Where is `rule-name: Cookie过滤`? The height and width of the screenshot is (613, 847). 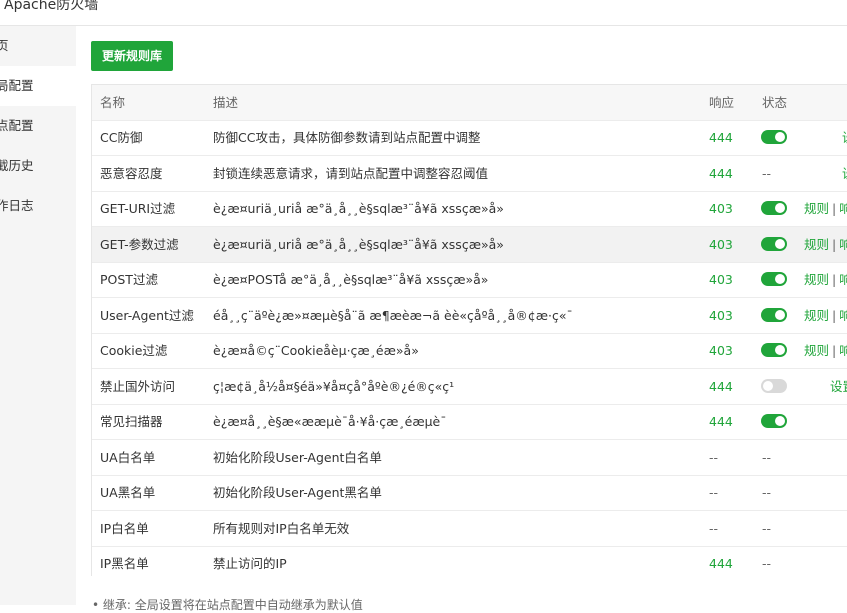 rule-name: Cookie过滤 is located at coordinates (134, 350).